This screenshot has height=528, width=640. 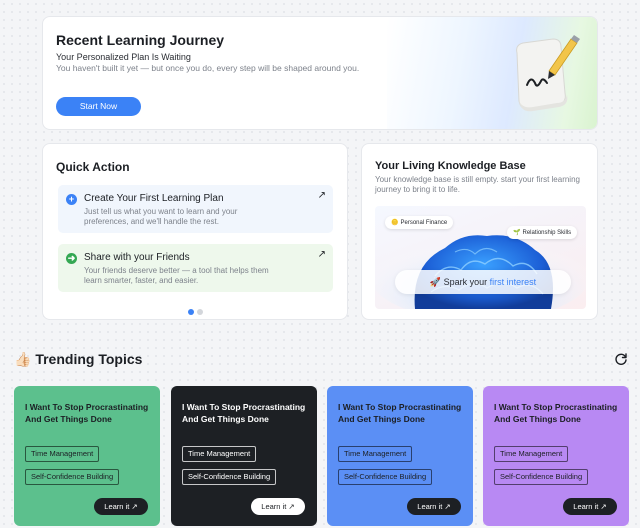 I want to click on plus-icon: +, so click(x=71, y=199).